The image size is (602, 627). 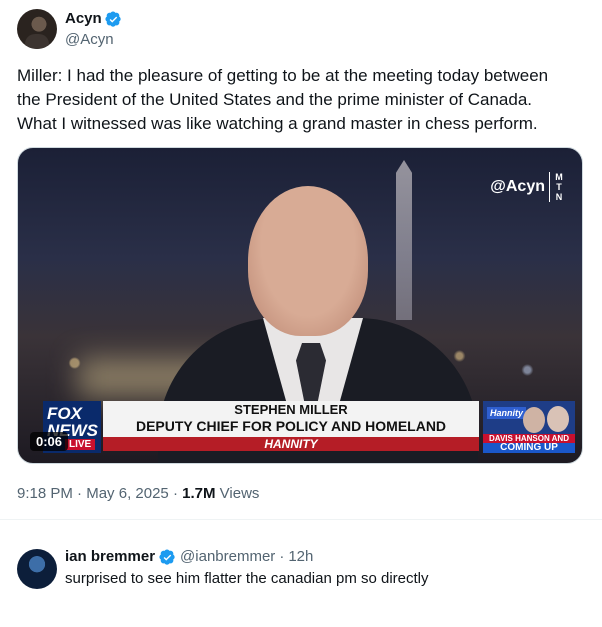 I want to click on tweet-date: May 6, 2025, so click(x=127, y=493).